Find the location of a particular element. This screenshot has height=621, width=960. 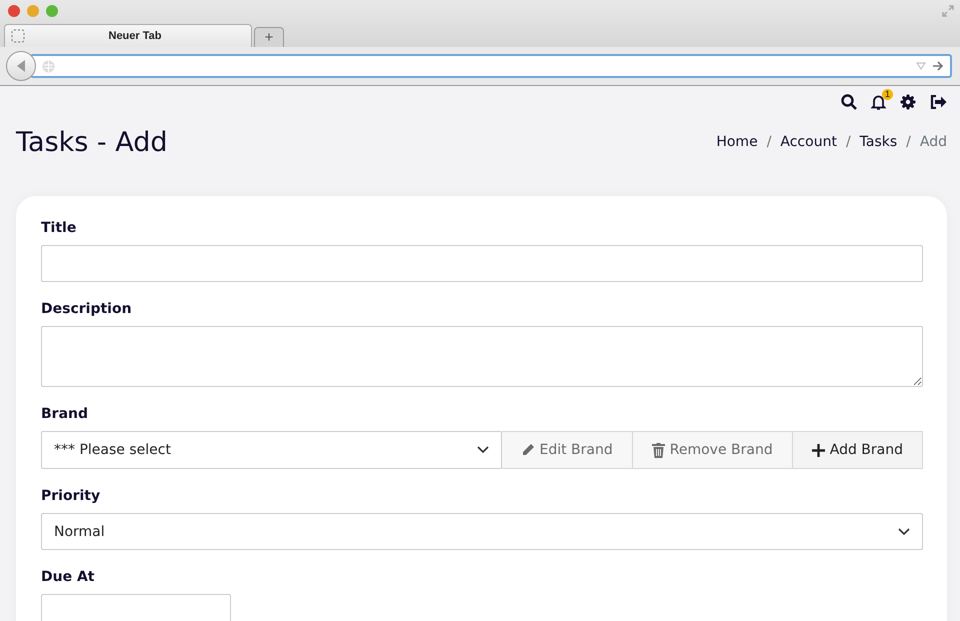

fullscreen-icon is located at coordinates (948, 11).